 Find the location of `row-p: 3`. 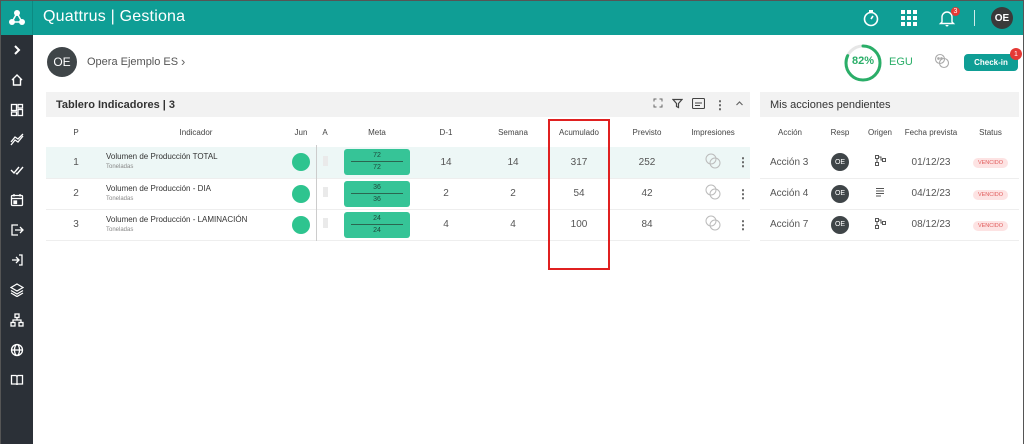

row-p: 3 is located at coordinates (76, 225).